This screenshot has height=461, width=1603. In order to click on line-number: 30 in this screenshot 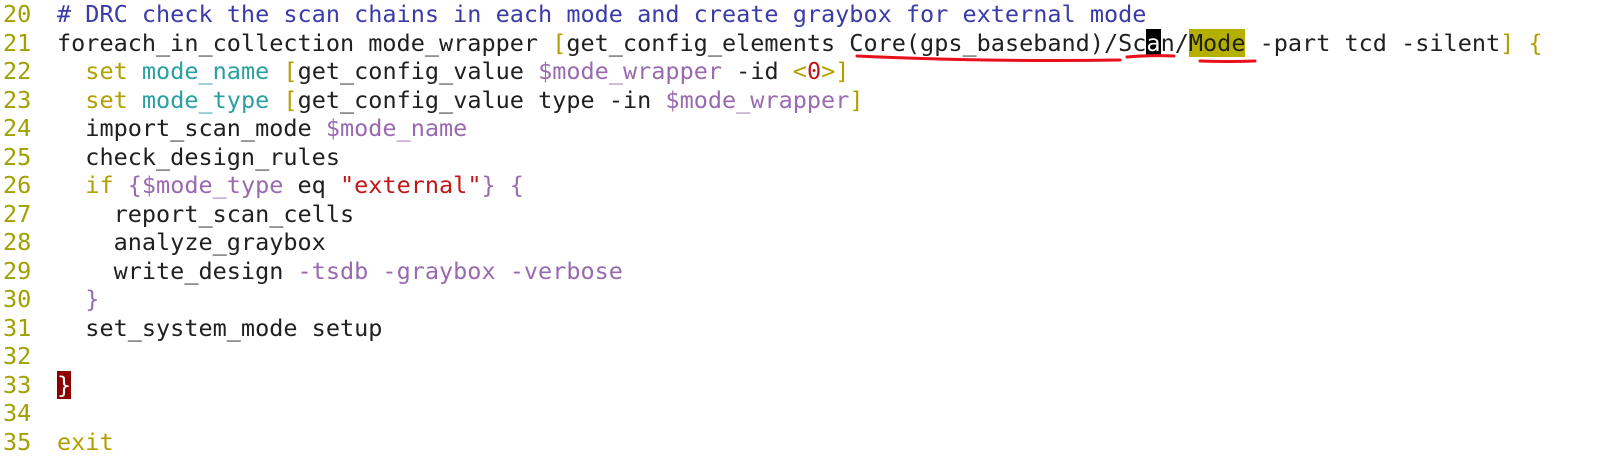, I will do `click(17, 299)`.